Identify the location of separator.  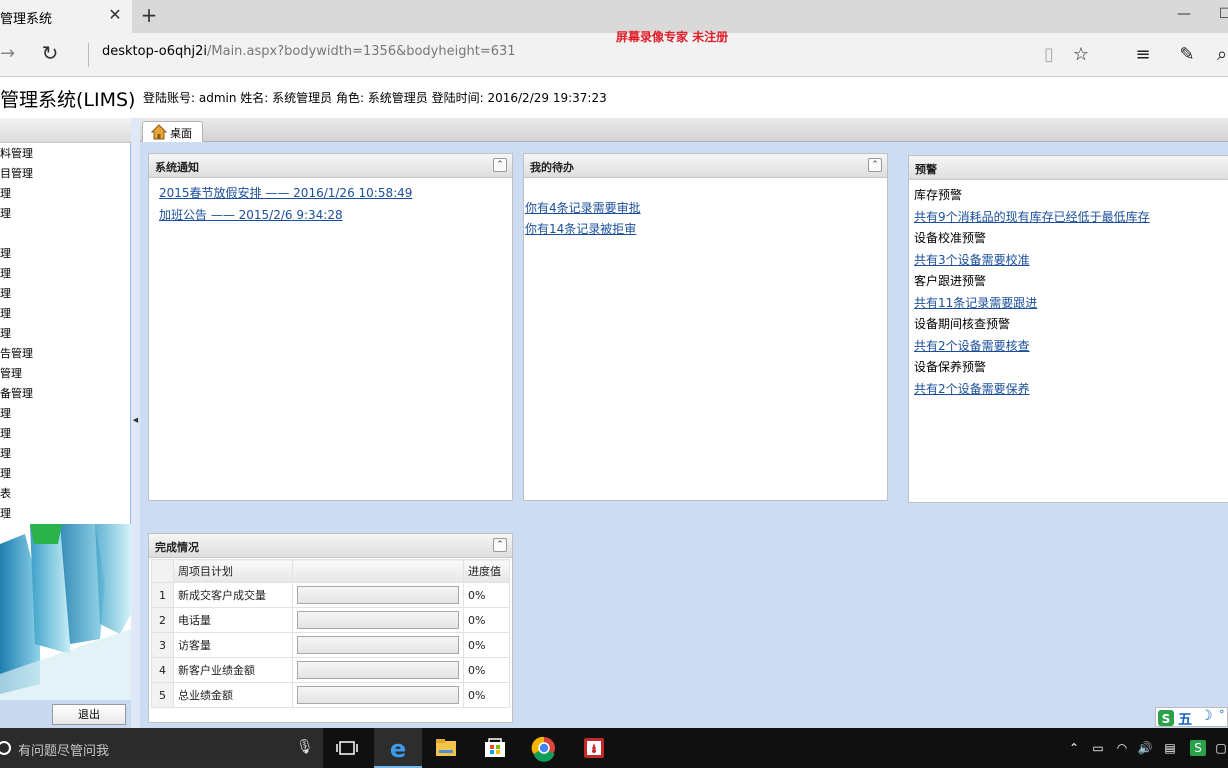
(88, 55).